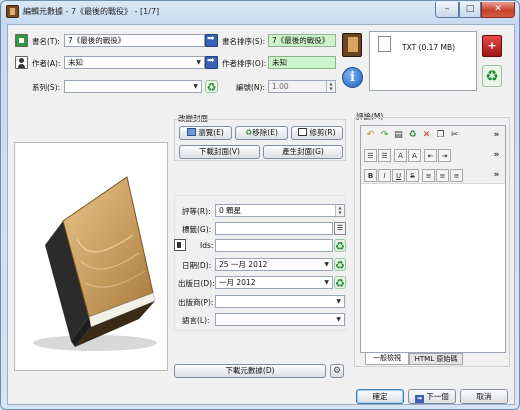 Image resolution: width=520 pixels, height=410 pixels. I want to click on rating-value: 0 顆星, so click(230, 210).